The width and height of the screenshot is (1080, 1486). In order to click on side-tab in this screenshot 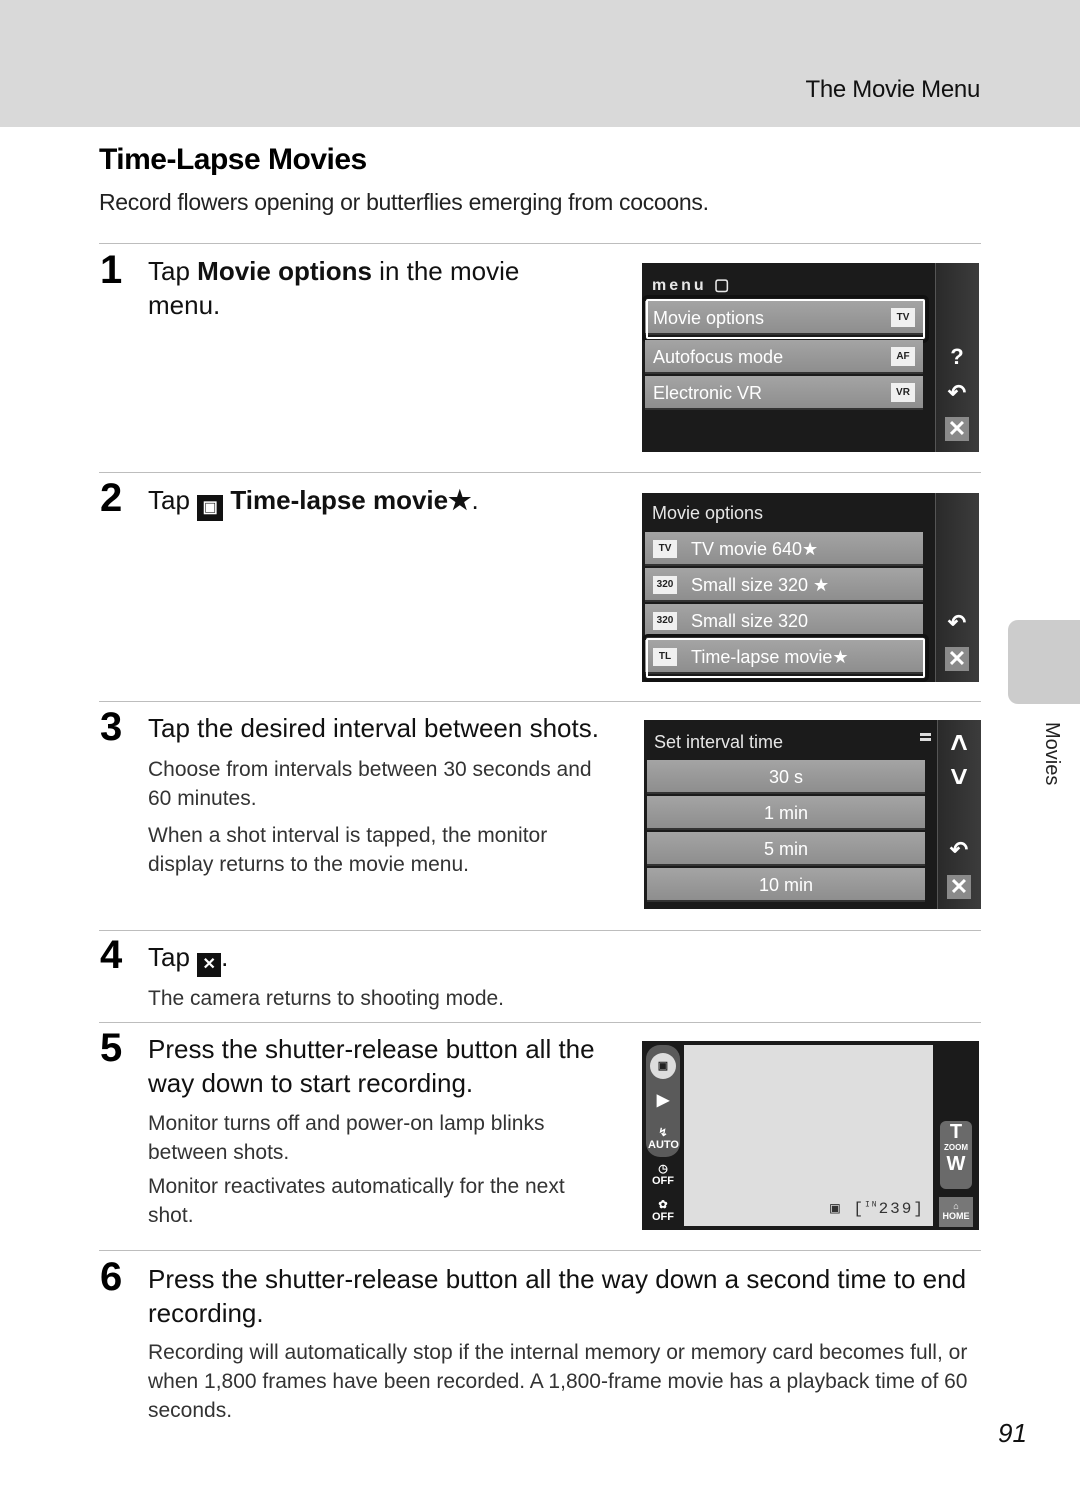, I will do `click(1044, 662)`.